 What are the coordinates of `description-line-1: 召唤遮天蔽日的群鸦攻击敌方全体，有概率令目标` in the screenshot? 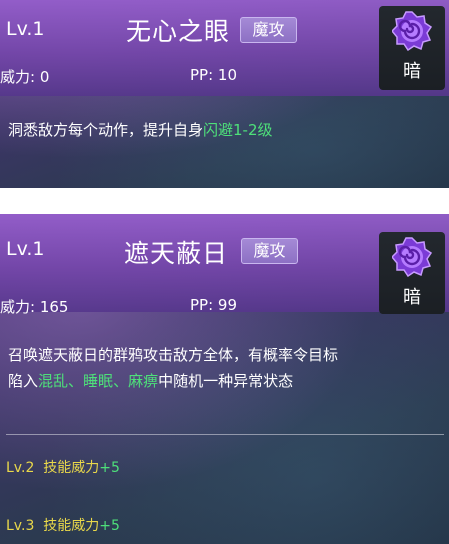 It's located at (173, 355).